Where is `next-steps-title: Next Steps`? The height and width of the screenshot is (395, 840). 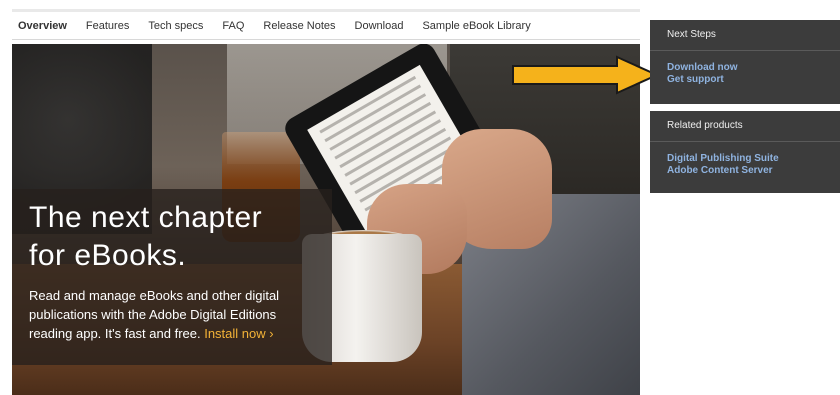
next-steps-title: Next Steps is located at coordinates (745, 35).